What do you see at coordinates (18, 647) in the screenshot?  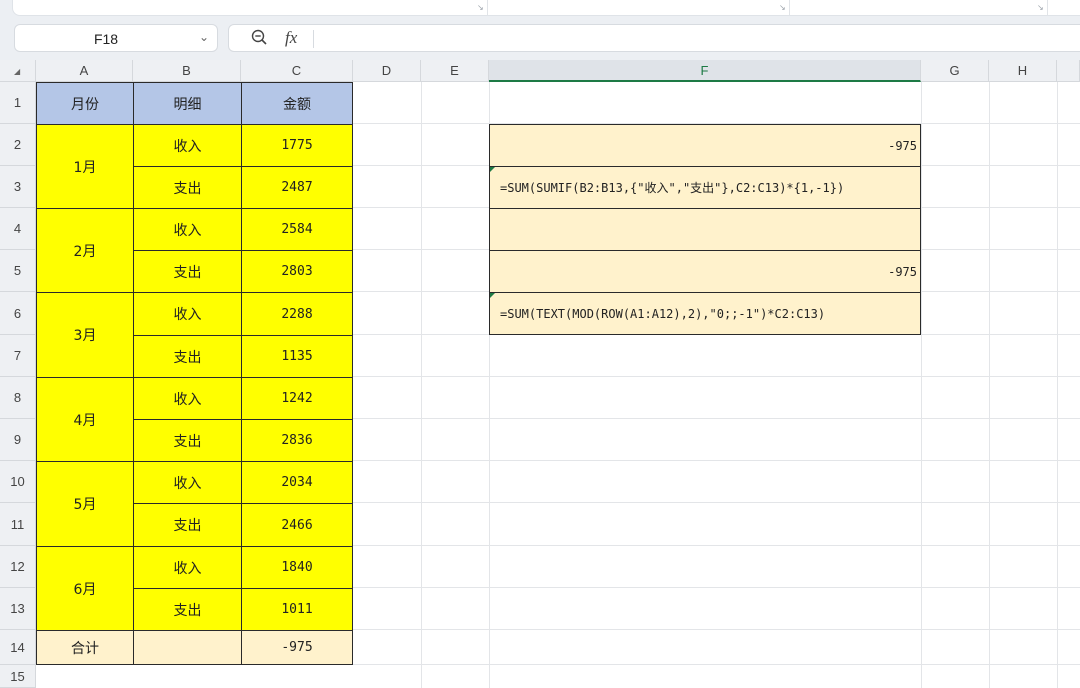 I see `row-header-14: 14` at bounding box center [18, 647].